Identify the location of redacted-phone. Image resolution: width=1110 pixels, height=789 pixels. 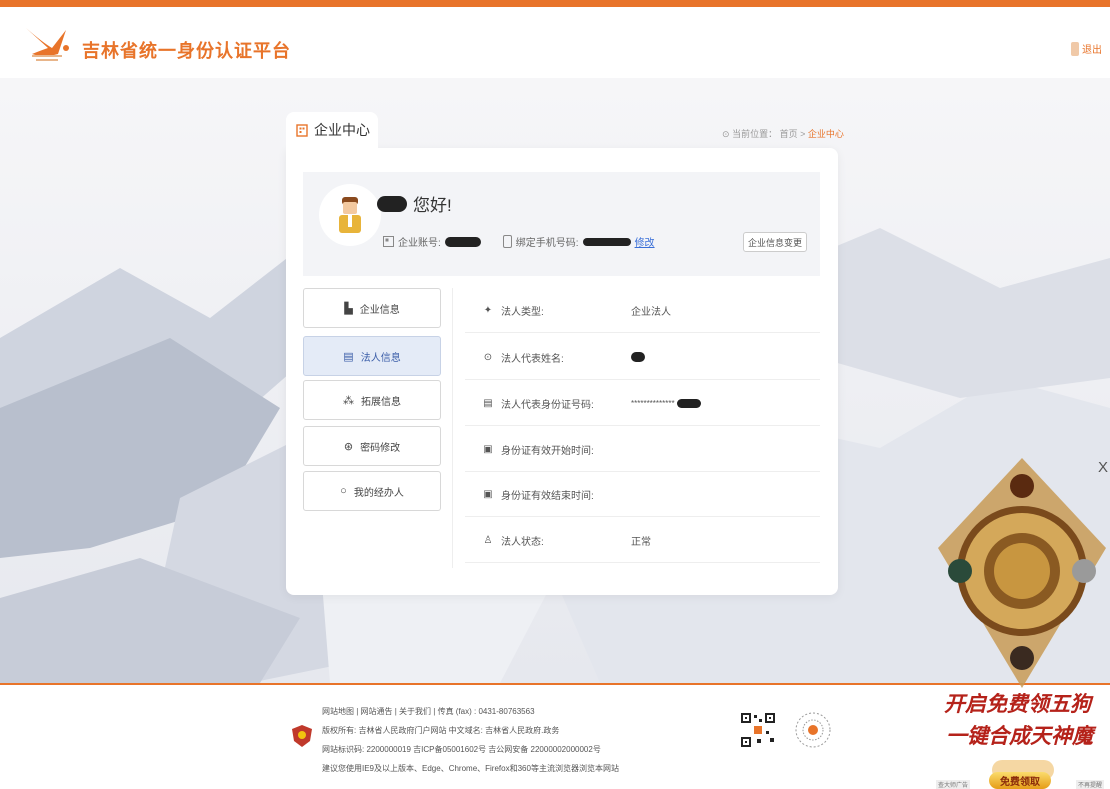
(606, 241).